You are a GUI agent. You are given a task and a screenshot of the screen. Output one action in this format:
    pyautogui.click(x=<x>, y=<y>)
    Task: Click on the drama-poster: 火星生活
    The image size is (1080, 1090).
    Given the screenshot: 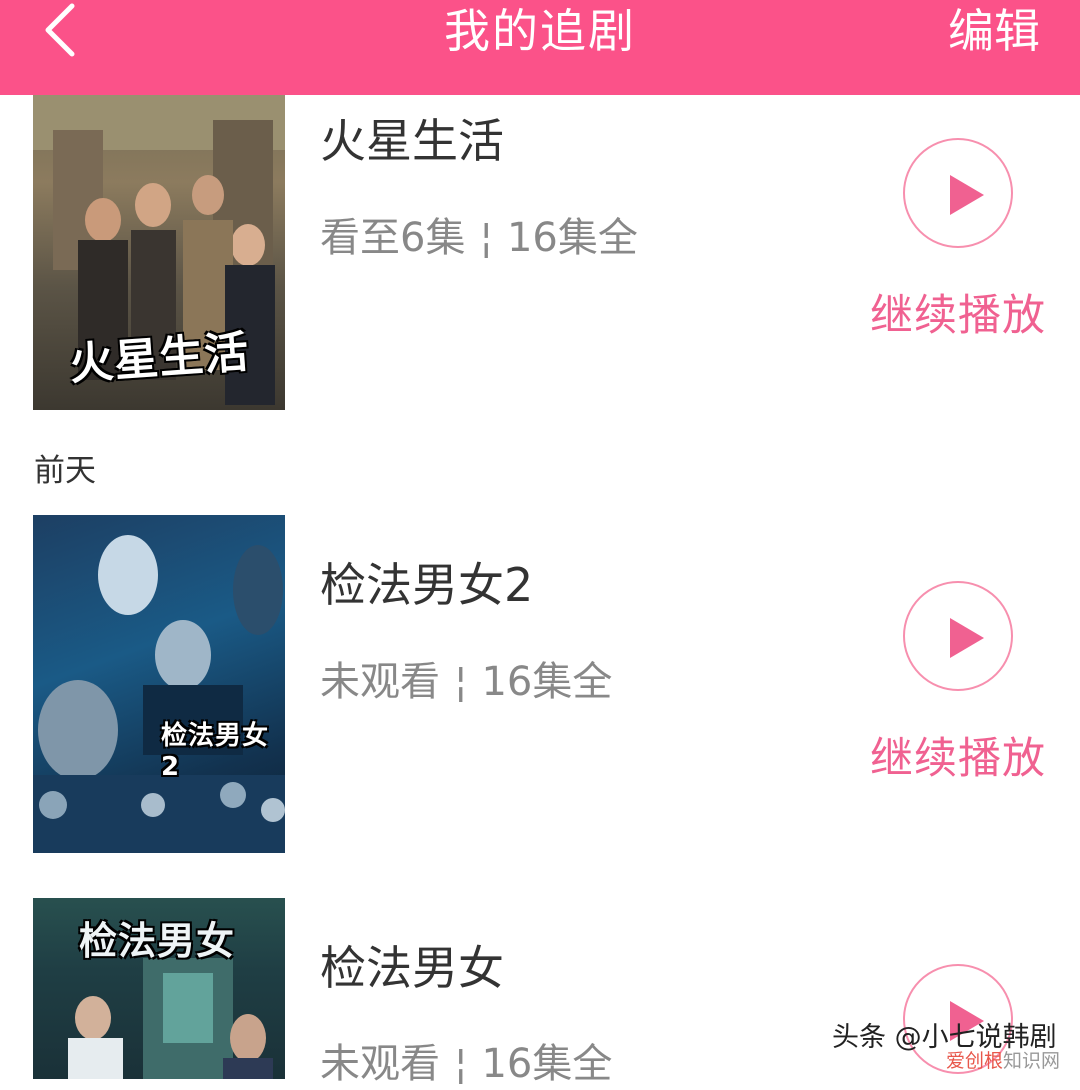 What is the action you would take?
    pyautogui.click(x=159, y=235)
    